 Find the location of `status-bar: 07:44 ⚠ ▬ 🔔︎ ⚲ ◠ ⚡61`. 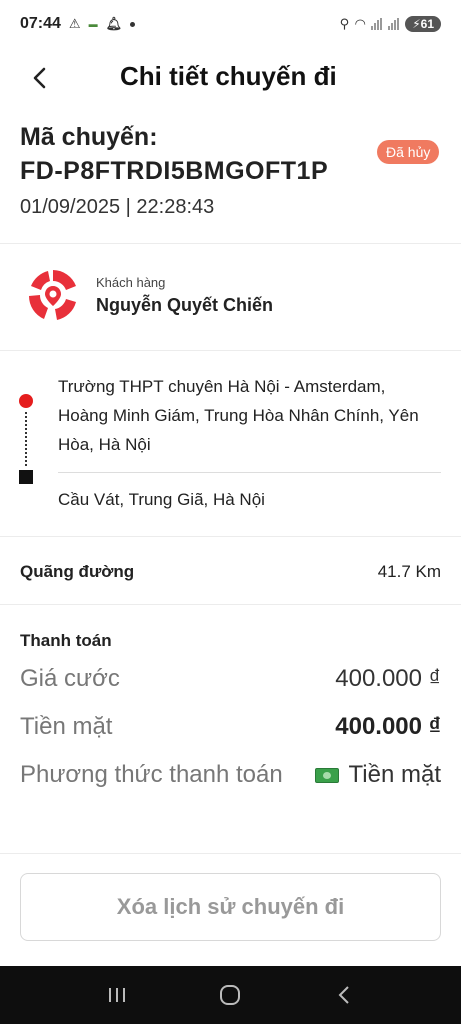

status-bar: 07:44 ⚠ ▬ 🔔︎ ⚲ ◠ ⚡61 is located at coordinates (230, 24).